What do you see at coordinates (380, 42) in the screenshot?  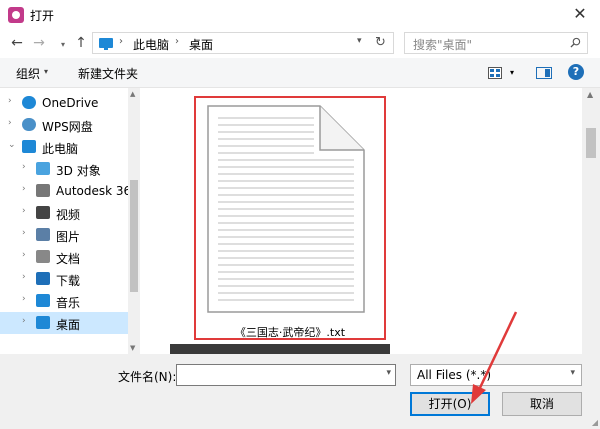 I see `refresh-icon: ↻` at bounding box center [380, 42].